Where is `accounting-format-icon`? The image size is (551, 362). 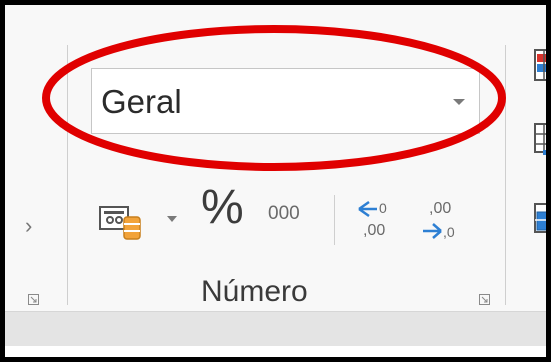 accounting-format-icon is located at coordinates (120, 221).